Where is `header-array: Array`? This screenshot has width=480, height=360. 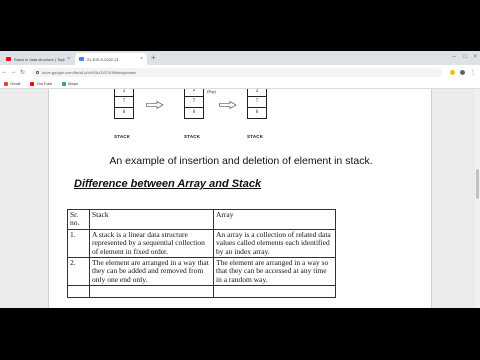
header-array: Array is located at coordinates (274, 219).